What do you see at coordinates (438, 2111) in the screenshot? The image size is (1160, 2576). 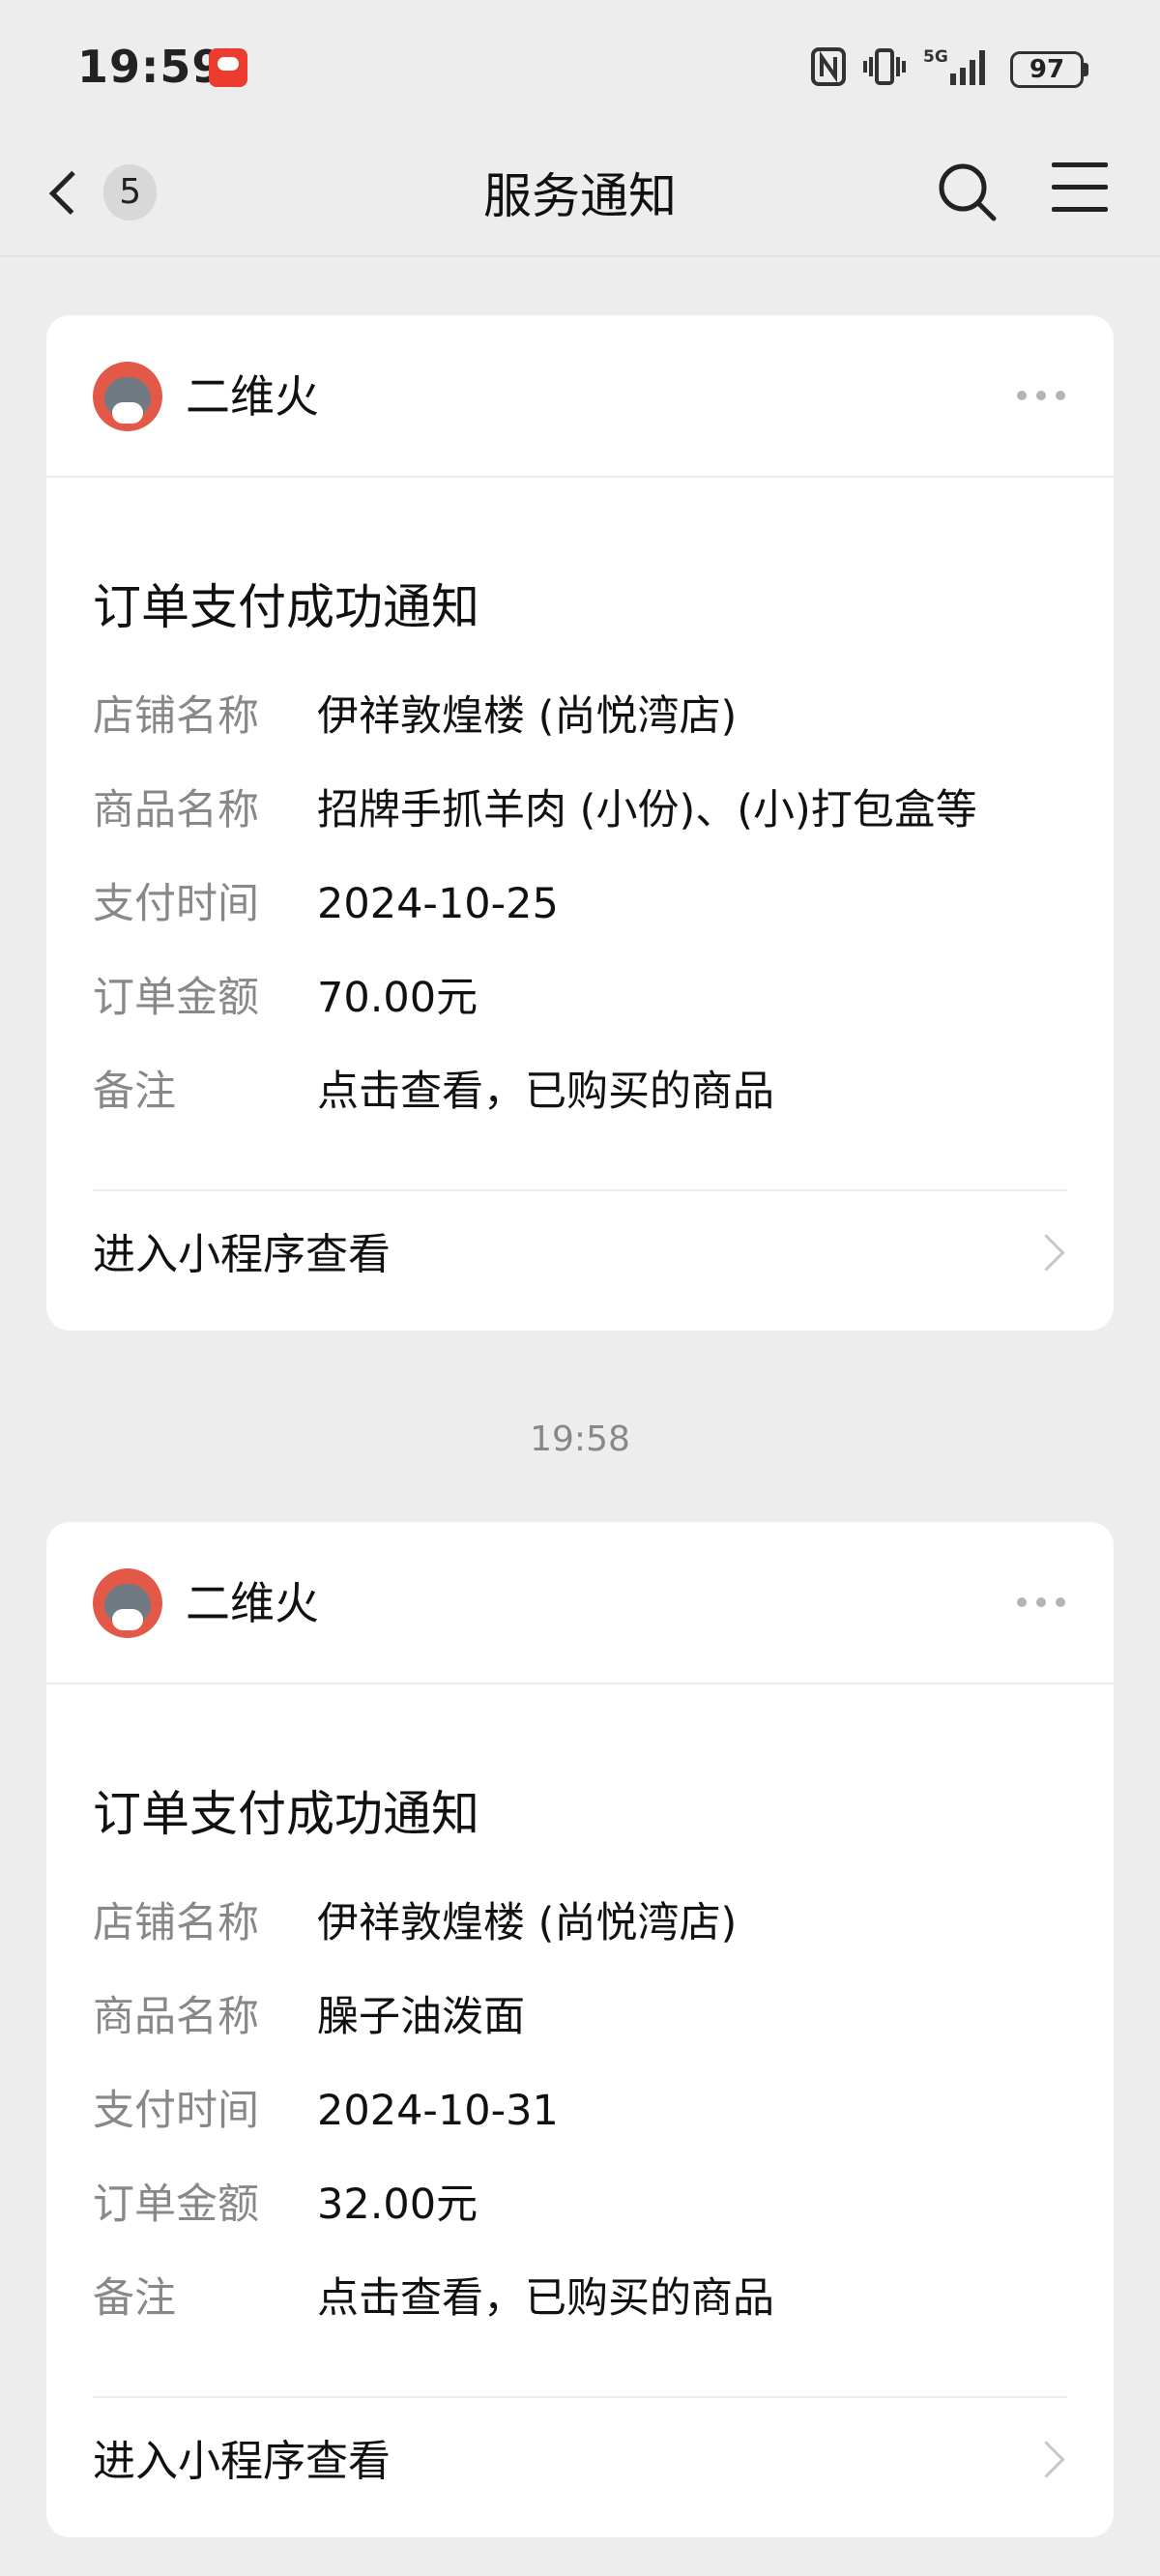 I see `detail-value: 2024-10-31` at bounding box center [438, 2111].